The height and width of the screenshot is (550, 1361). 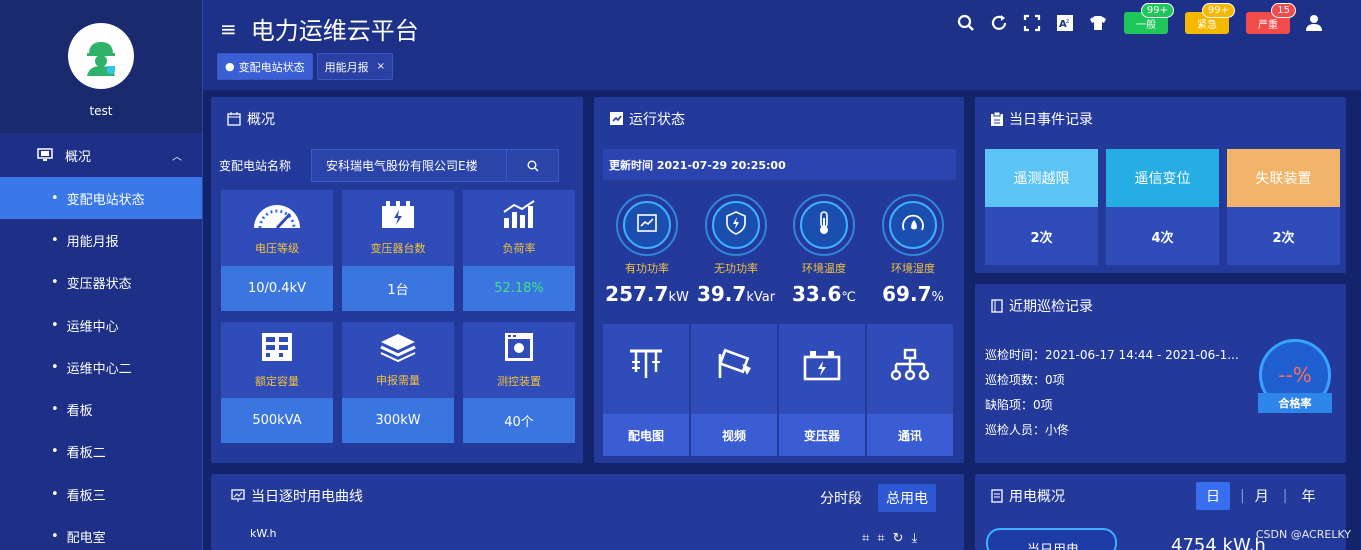 What do you see at coordinates (910, 435) in the screenshot?
I see `shortcut-label: 通讯` at bounding box center [910, 435].